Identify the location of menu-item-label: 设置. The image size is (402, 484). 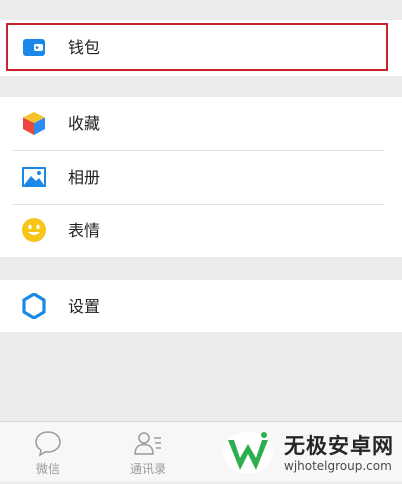
(84, 306).